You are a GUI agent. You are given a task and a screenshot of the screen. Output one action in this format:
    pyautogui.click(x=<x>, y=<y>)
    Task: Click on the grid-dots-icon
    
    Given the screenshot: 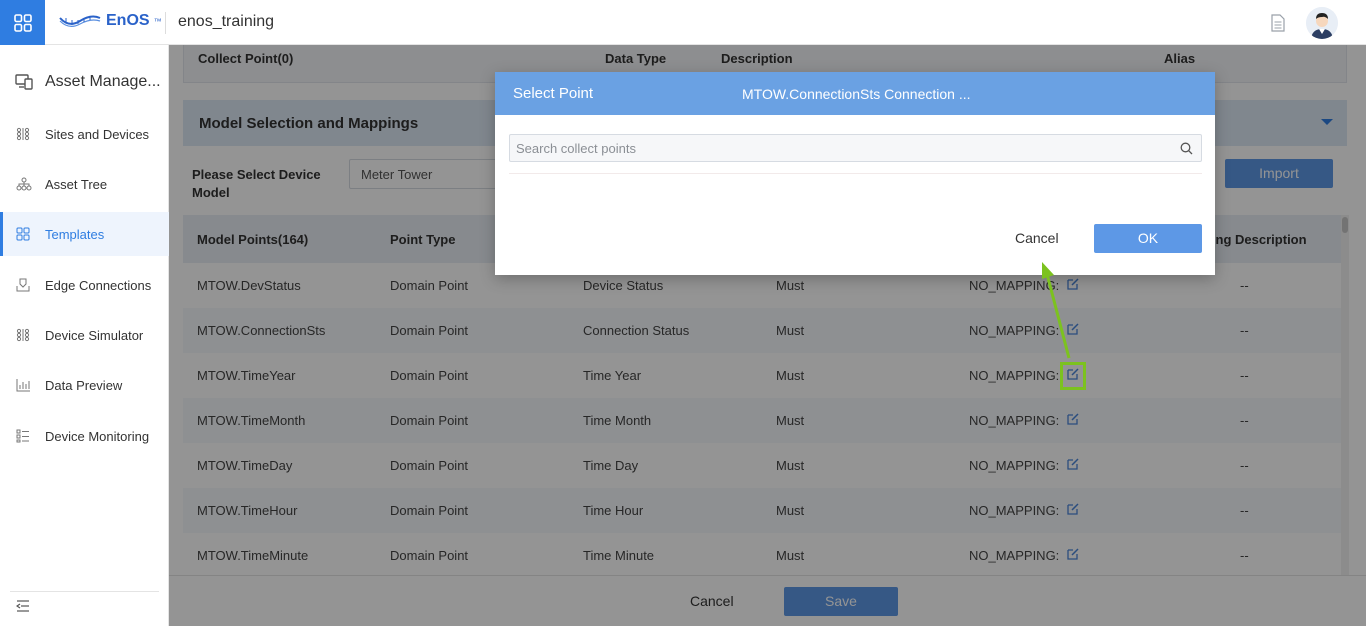 What is the action you would take?
    pyautogui.click(x=23, y=134)
    